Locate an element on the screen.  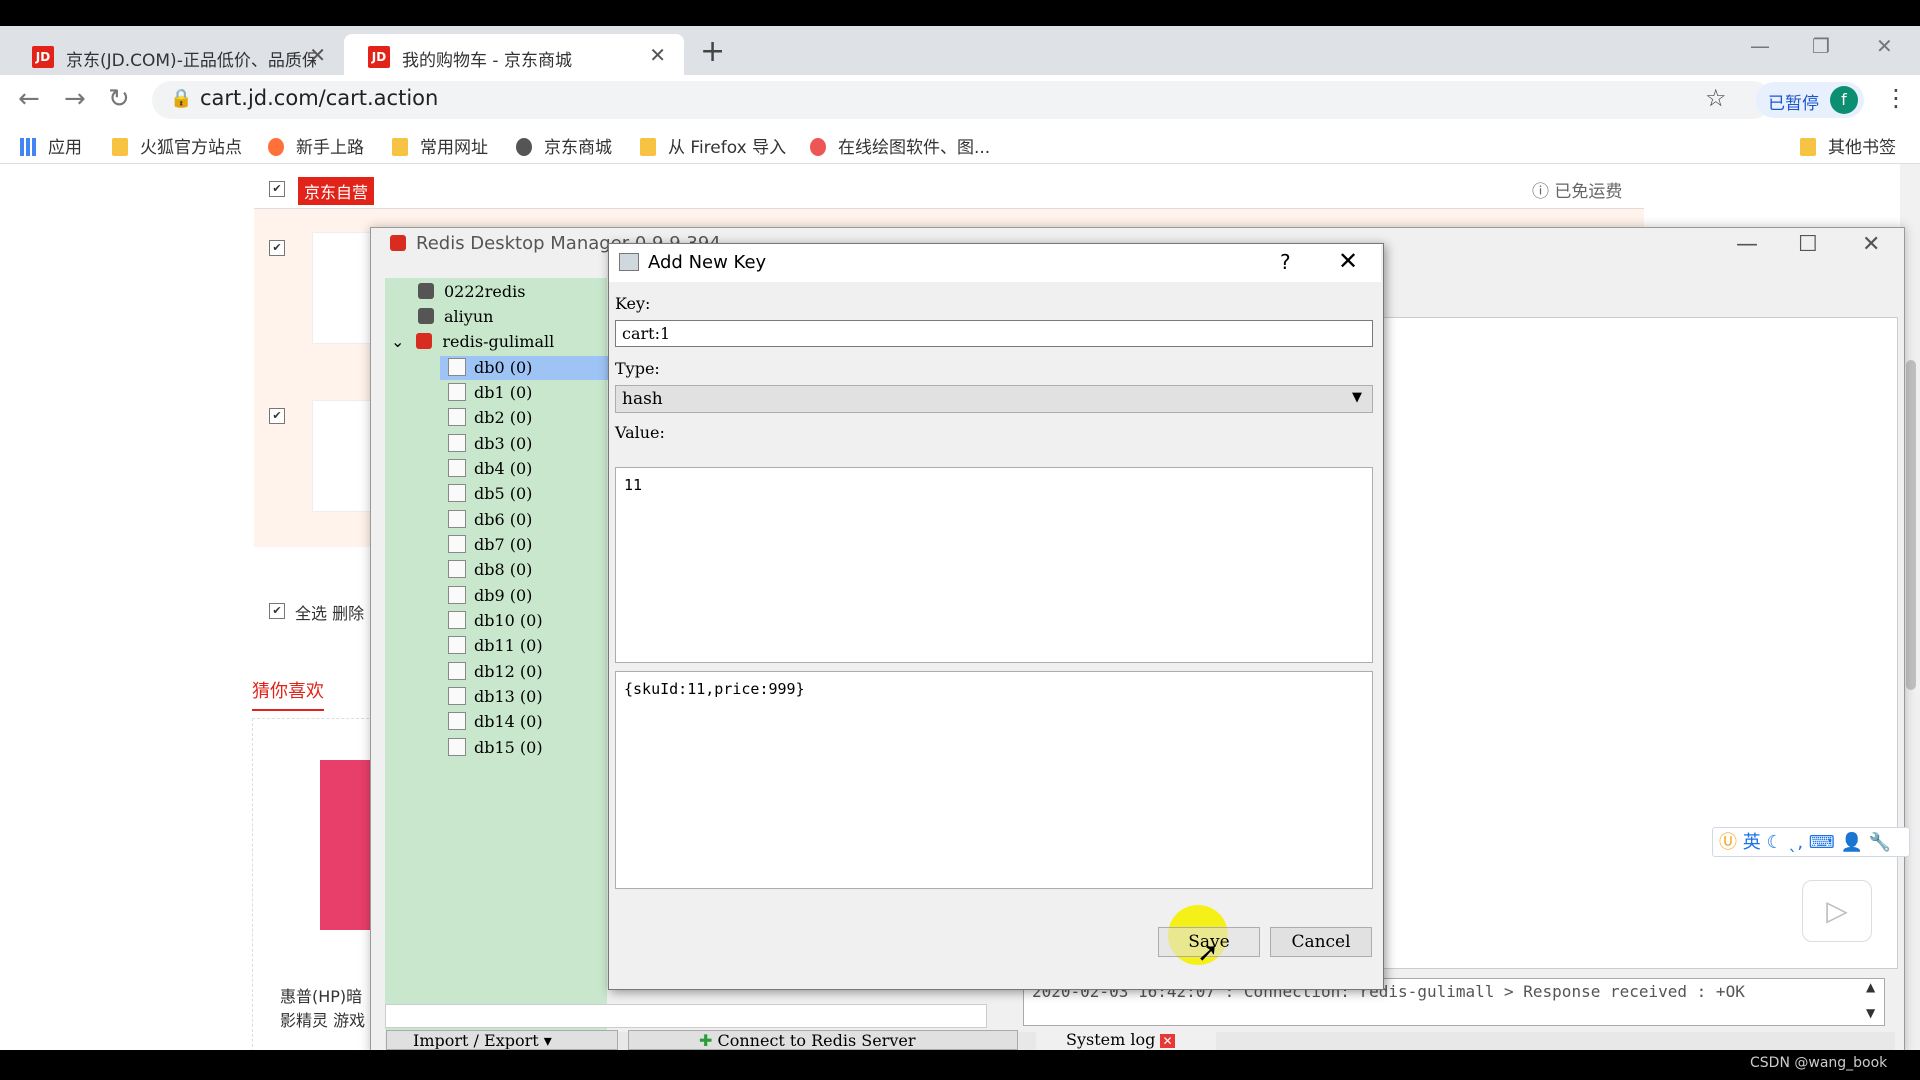
menu-icon: ⋮ is located at coordinates (1896, 98).